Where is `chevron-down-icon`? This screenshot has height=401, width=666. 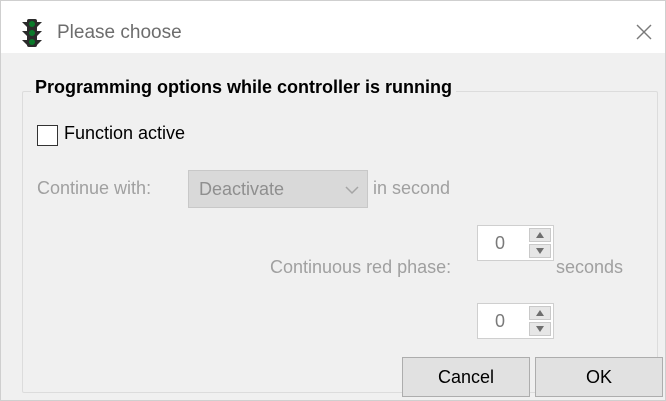
chevron-down-icon is located at coordinates (352, 189).